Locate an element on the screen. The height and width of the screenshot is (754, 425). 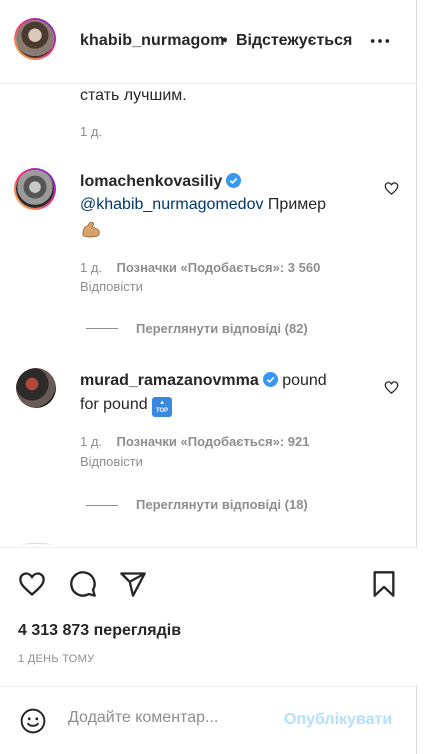
comment-mention-link: @khabib_nurmagomedov is located at coordinates (171, 204).